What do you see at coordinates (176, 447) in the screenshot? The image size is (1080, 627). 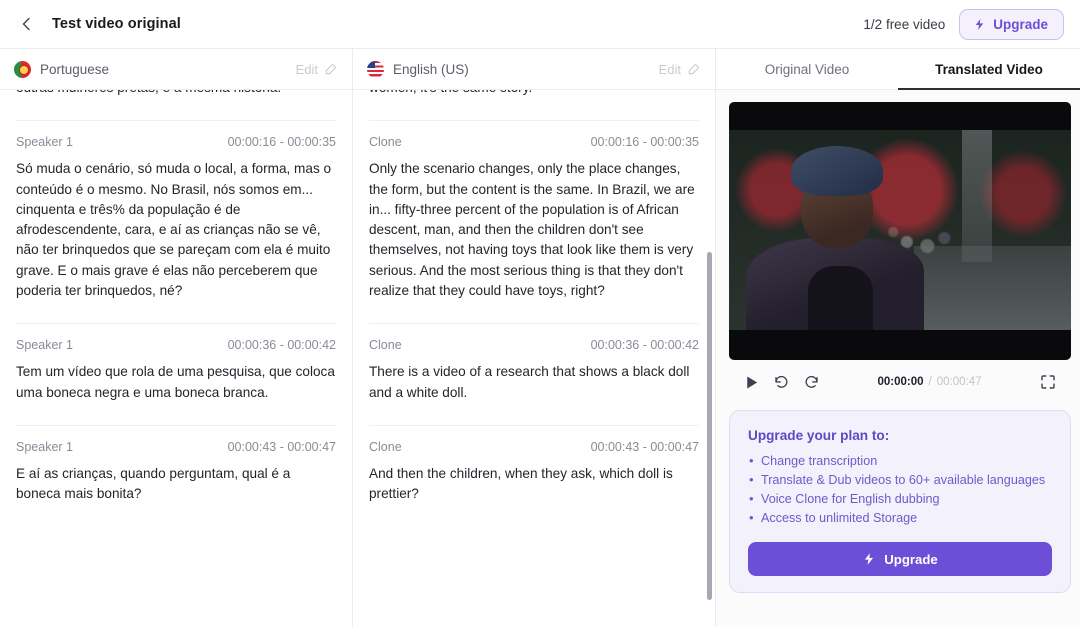 I see `segment-meta: Speaker 1 00:00:43 - 00:00:47` at bounding box center [176, 447].